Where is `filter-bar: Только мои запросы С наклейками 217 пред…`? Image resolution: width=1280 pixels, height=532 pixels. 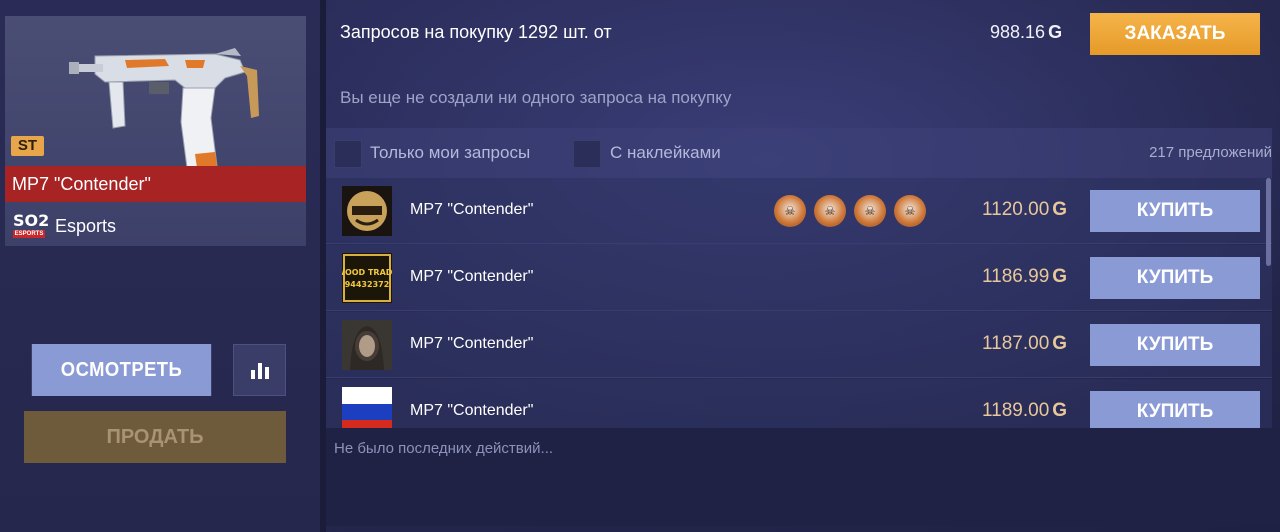 filter-bar: Только мои запросы С наклейками 217 пред… is located at coordinates (799, 153).